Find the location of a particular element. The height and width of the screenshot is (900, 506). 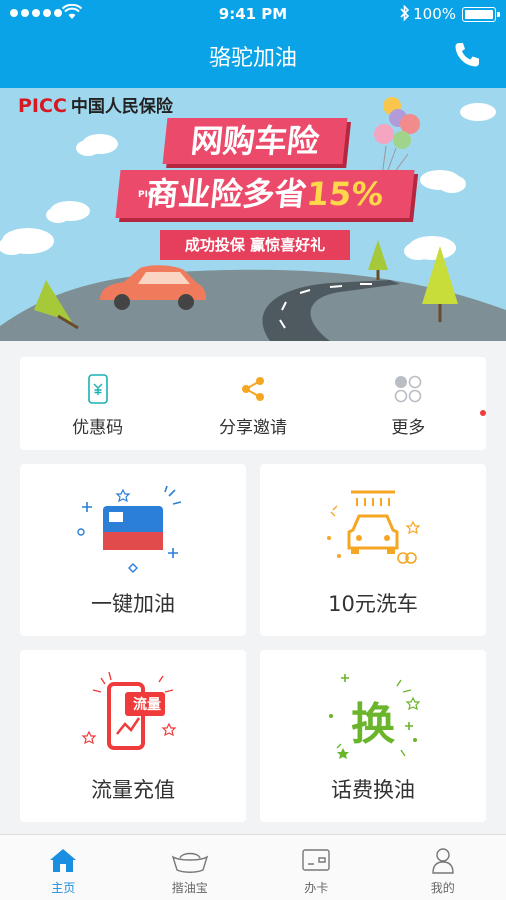

more-icon is located at coordinates (408, 389).